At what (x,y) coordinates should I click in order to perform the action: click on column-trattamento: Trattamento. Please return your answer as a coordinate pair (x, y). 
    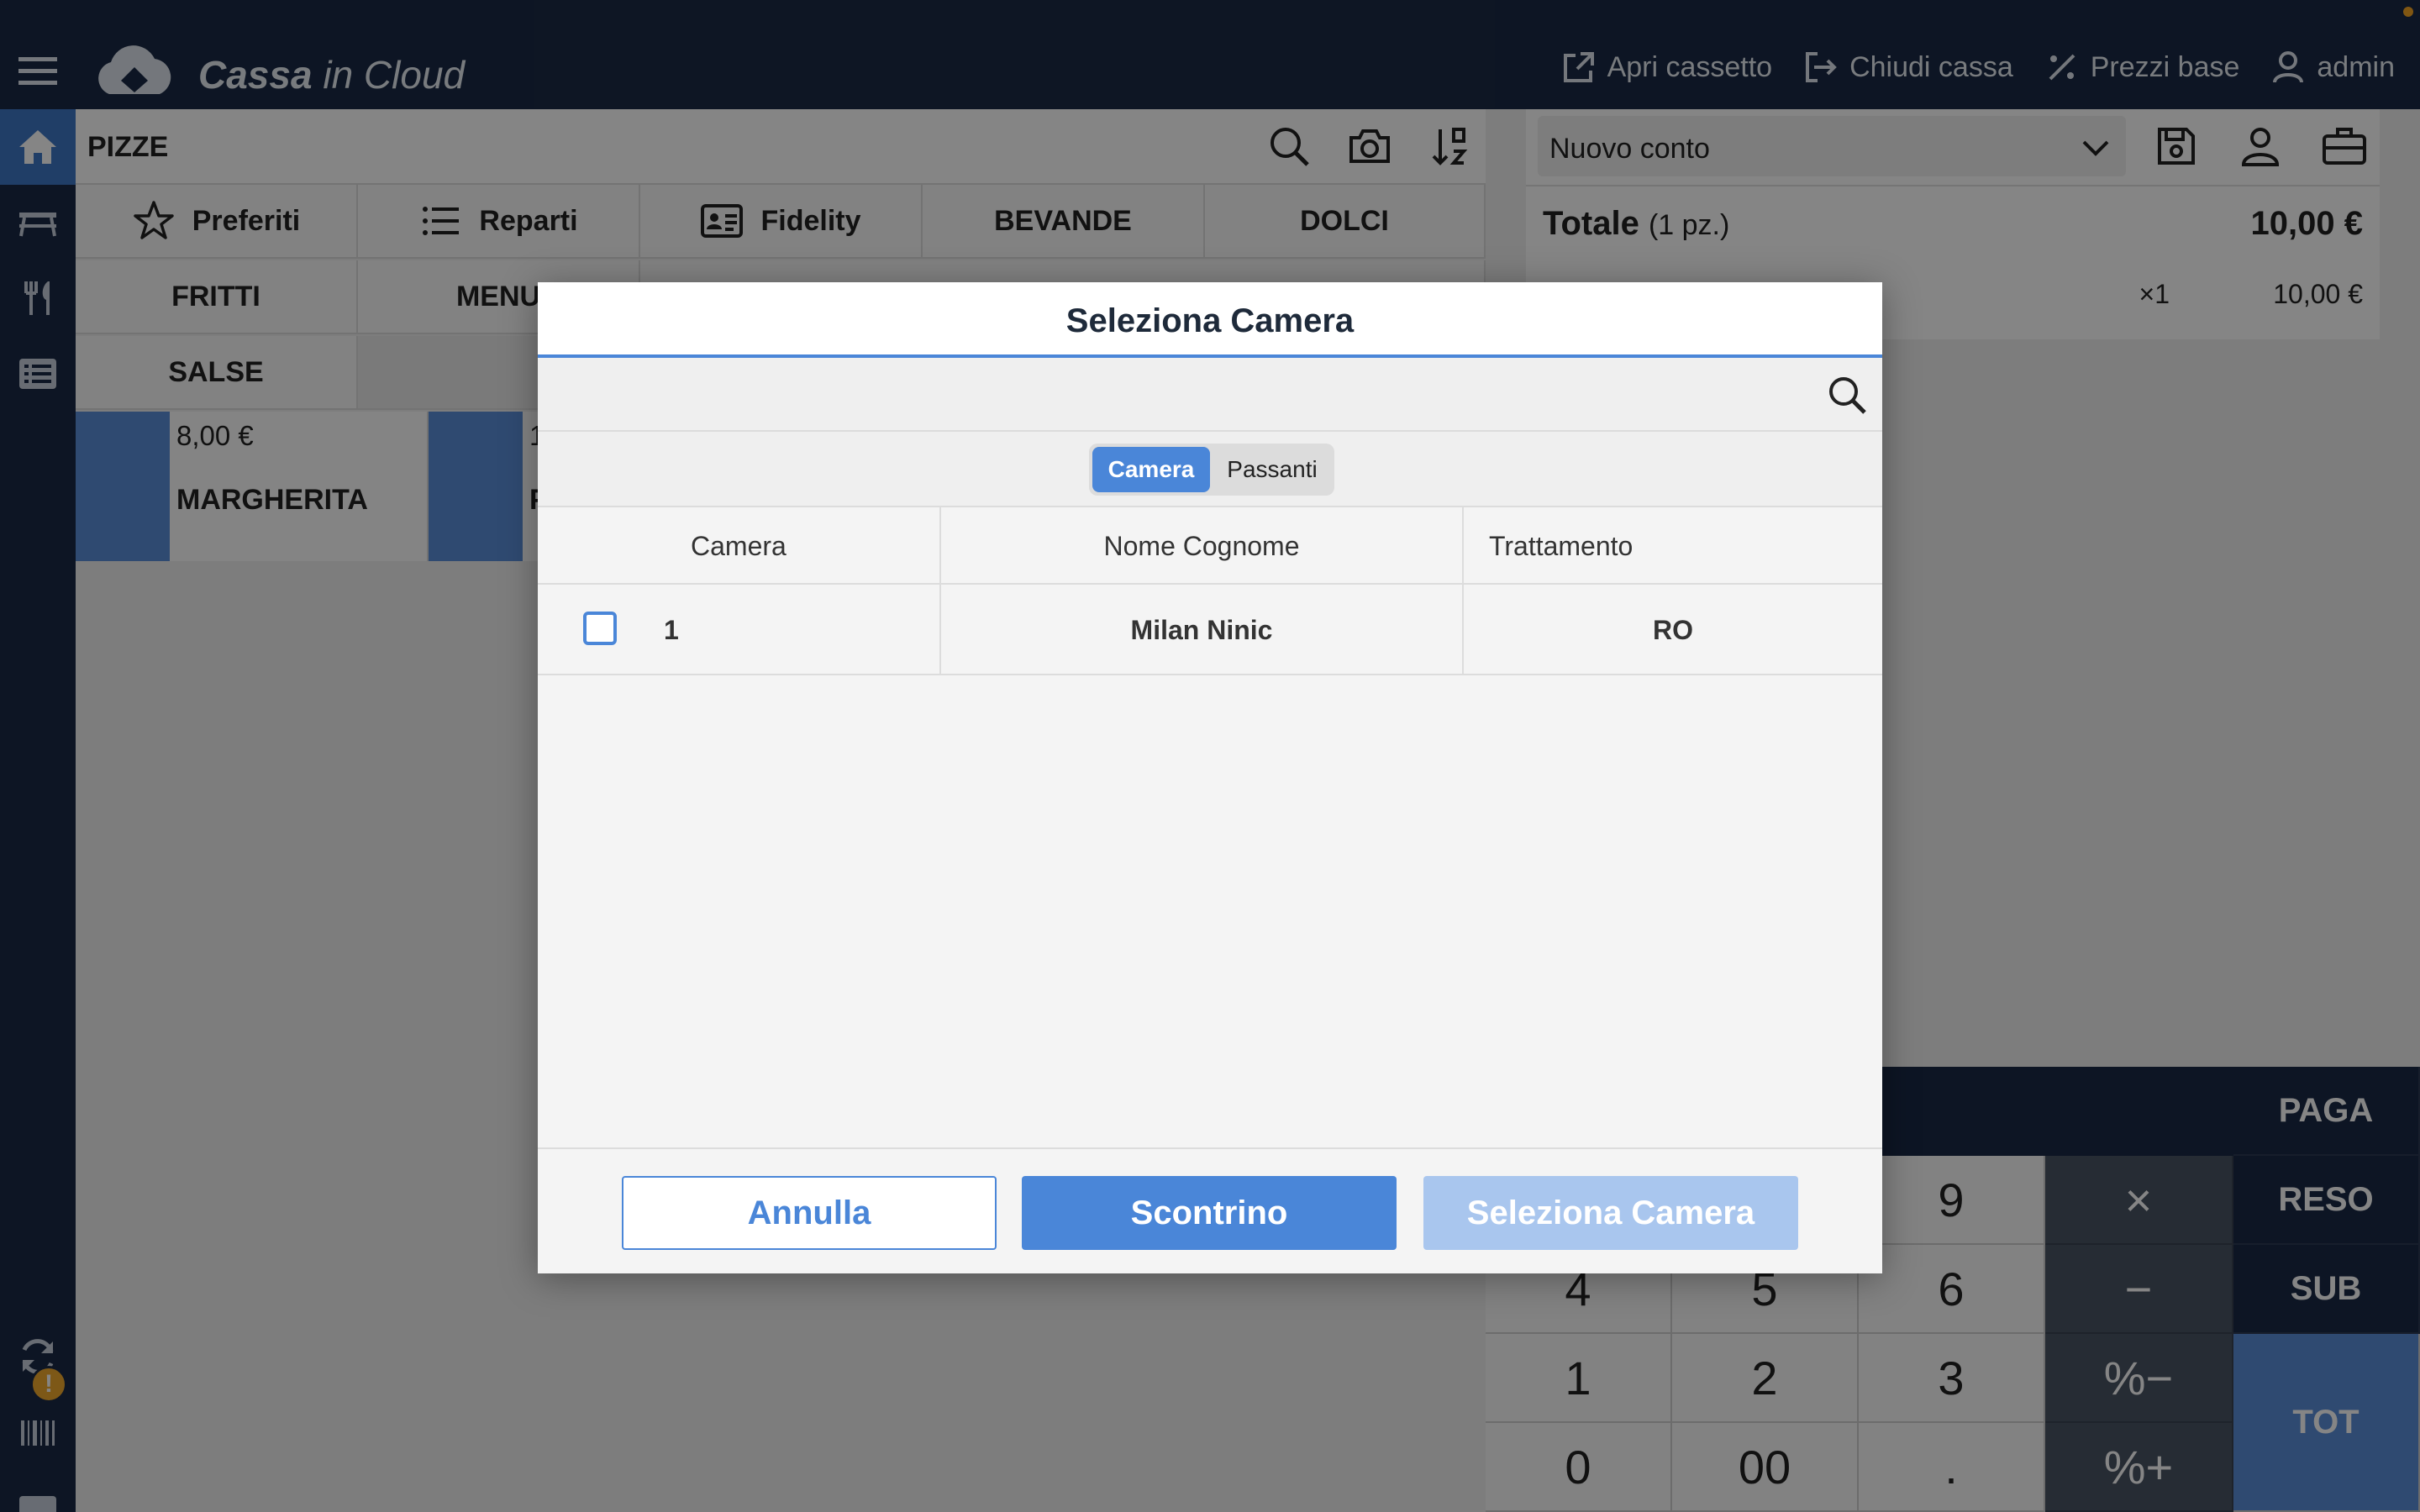
    Looking at the image, I should click on (1673, 546).